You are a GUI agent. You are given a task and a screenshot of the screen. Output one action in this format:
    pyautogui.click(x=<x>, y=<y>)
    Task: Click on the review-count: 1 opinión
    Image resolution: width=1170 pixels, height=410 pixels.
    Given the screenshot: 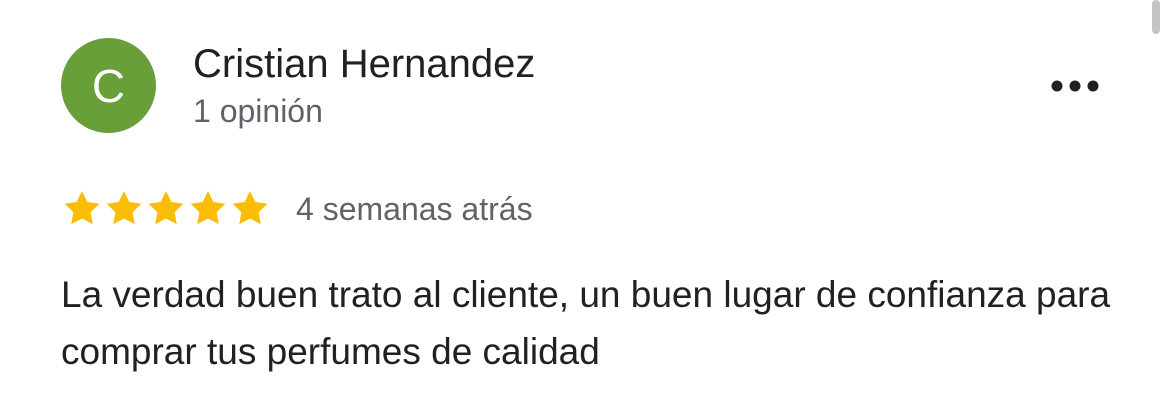 What is the action you would take?
    pyautogui.click(x=258, y=111)
    